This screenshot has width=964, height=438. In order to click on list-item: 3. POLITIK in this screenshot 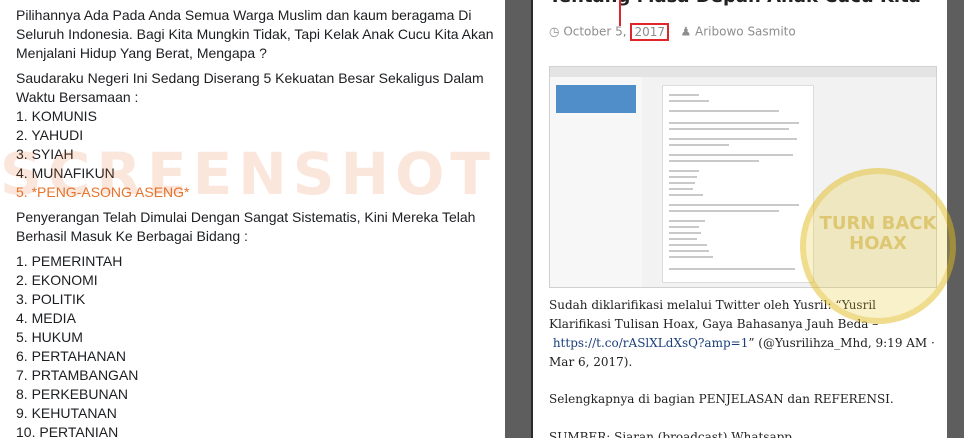, I will do `click(51, 299)`.